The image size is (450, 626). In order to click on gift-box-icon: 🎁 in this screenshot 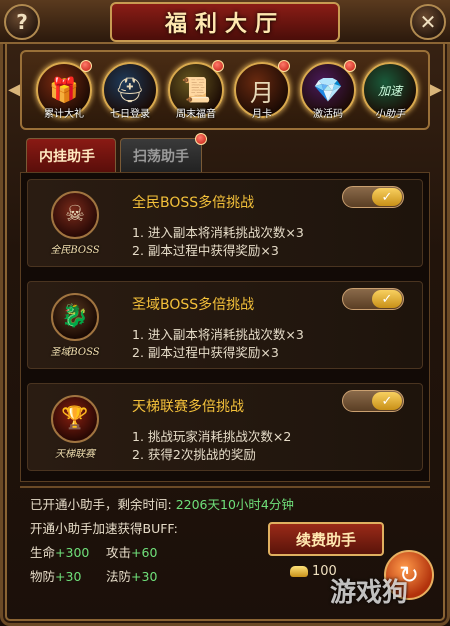, I will do `click(64, 90)`.